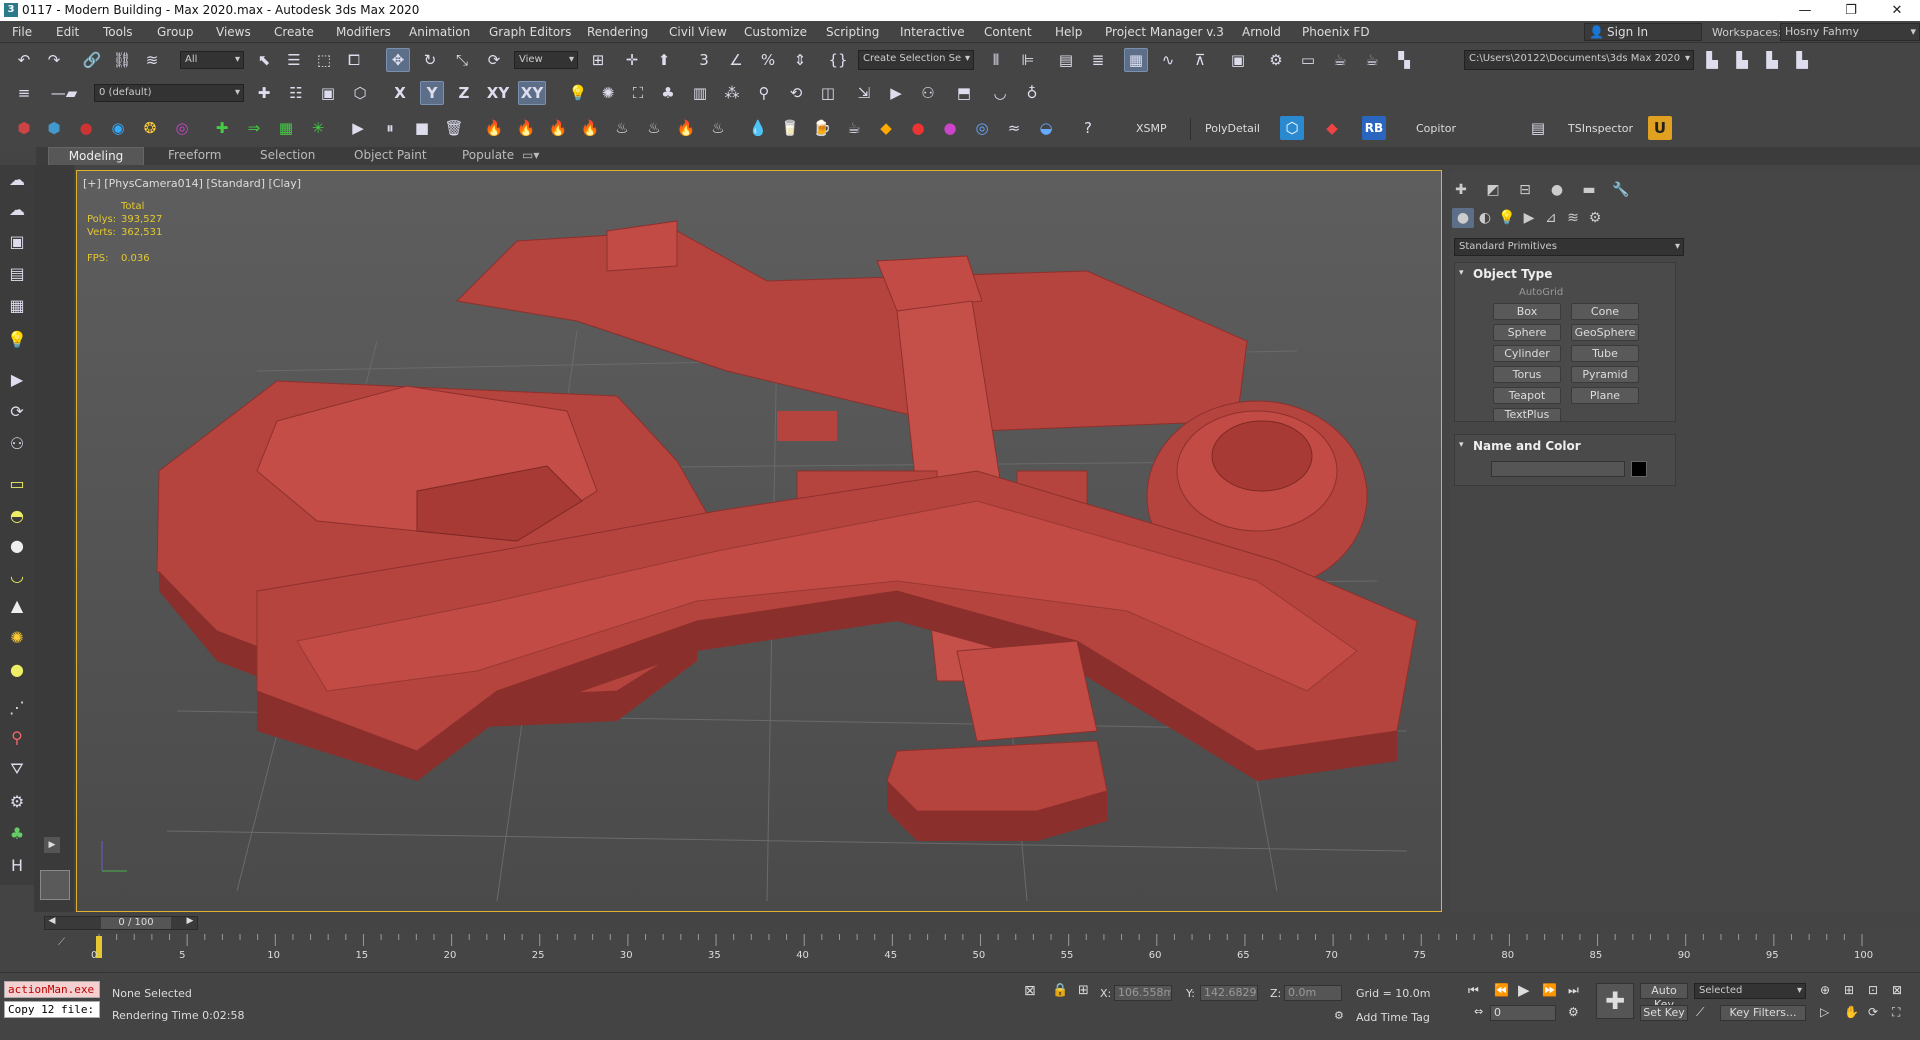 The width and height of the screenshot is (1920, 1040). What do you see at coordinates (1393, 1017) in the screenshot?
I see `add-time-tag: Add Time Tag` at bounding box center [1393, 1017].